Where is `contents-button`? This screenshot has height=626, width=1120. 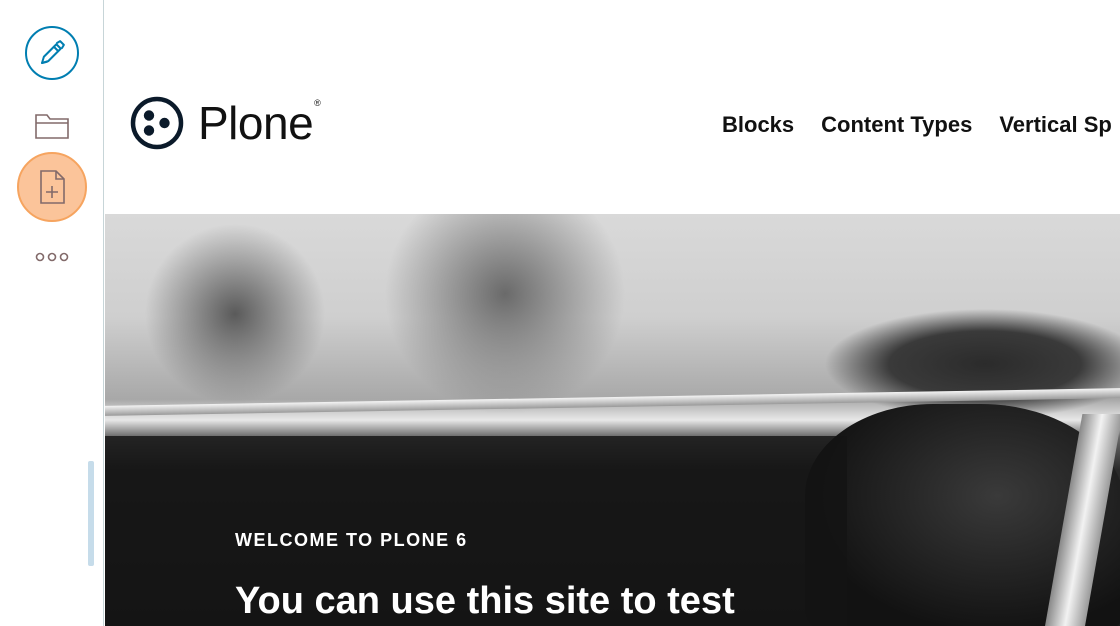 contents-button is located at coordinates (52, 126).